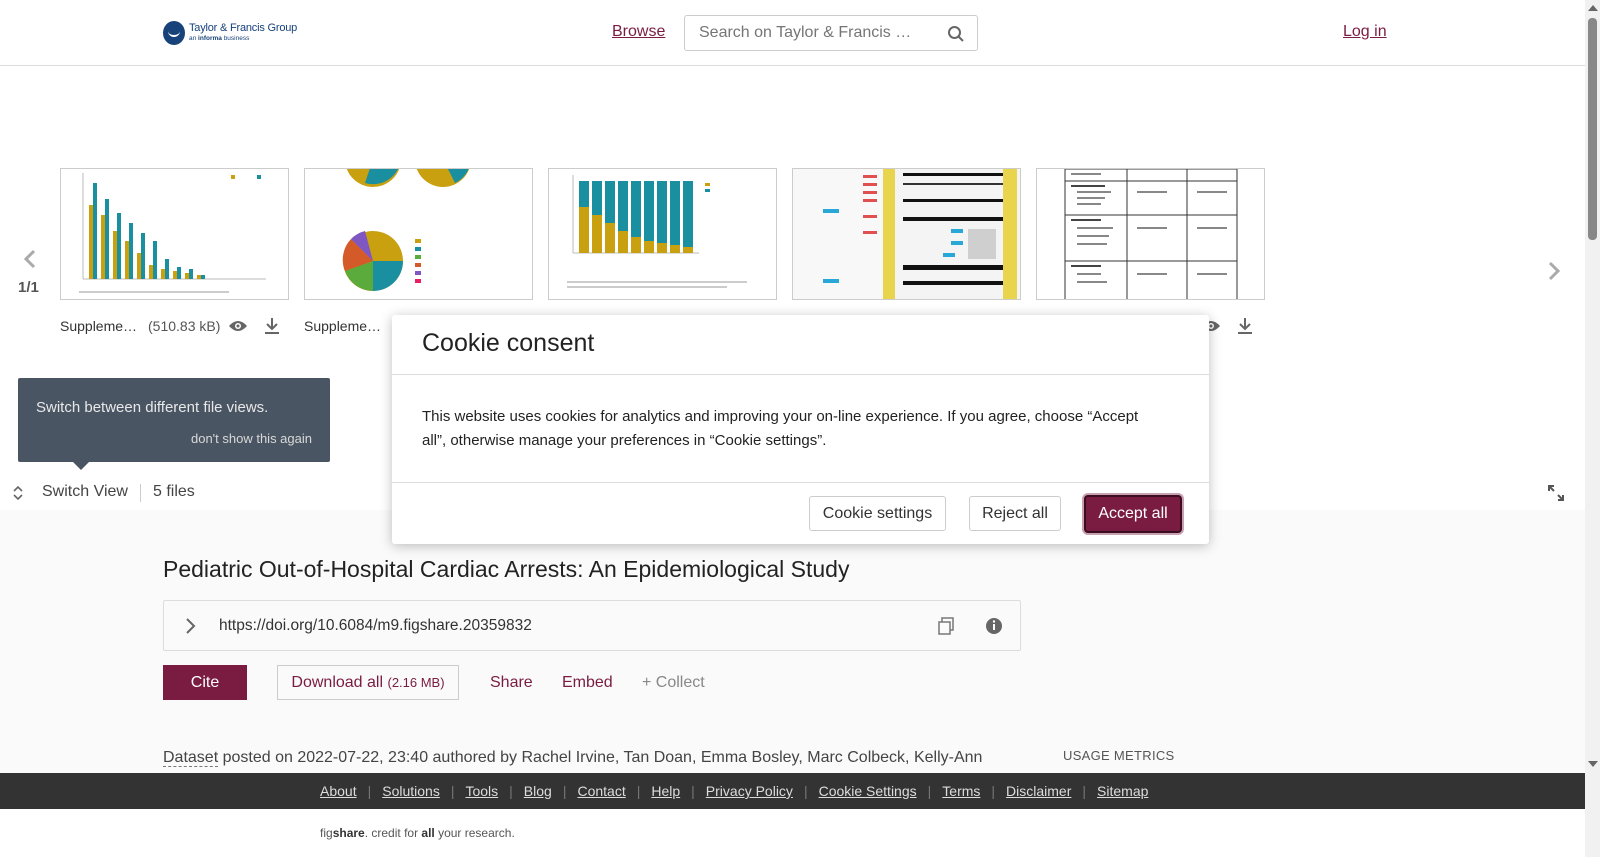 This screenshot has width=1600, height=857. What do you see at coordinates (238, 326) in the screenshot?
I see `eye-icon` at bounding box center [238, 326].